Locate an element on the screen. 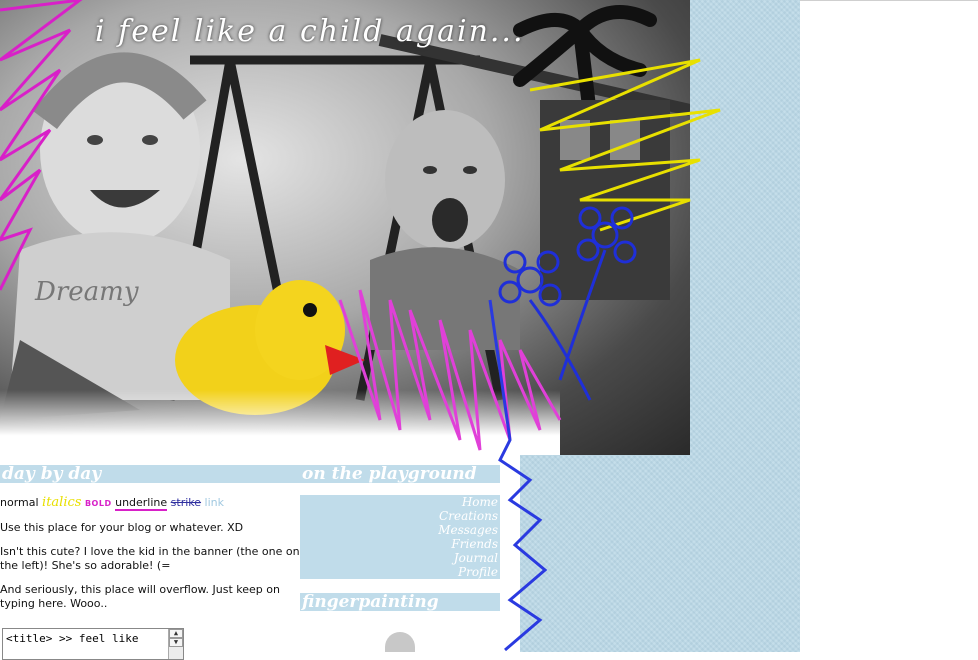 Image resolution: width=978 pixels, height=660 pixels. nav-item-profile: Profile is located at coordinates (400, 572).